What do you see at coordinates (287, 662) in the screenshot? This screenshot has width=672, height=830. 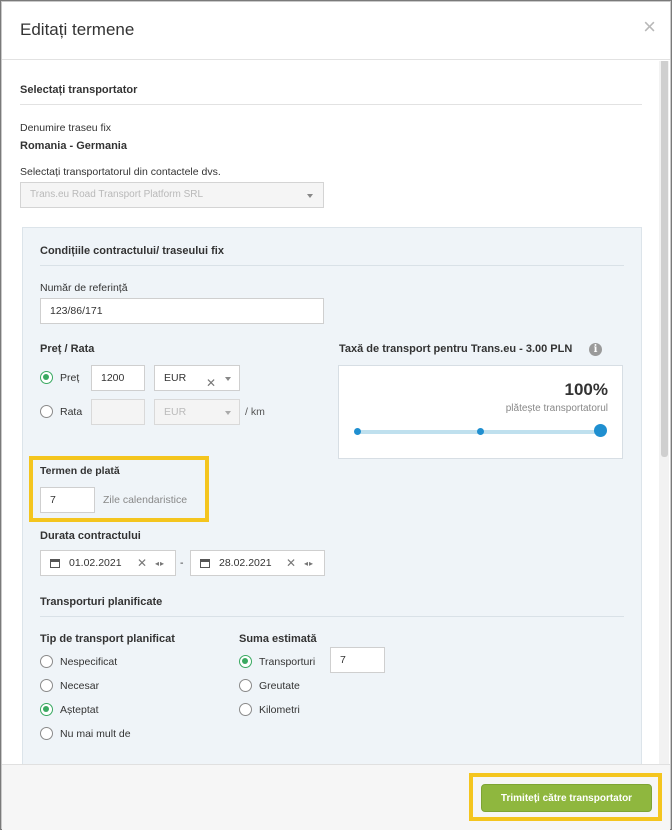 I see `amount-radio-label: Transporturi` at bounding box center [287, 662].